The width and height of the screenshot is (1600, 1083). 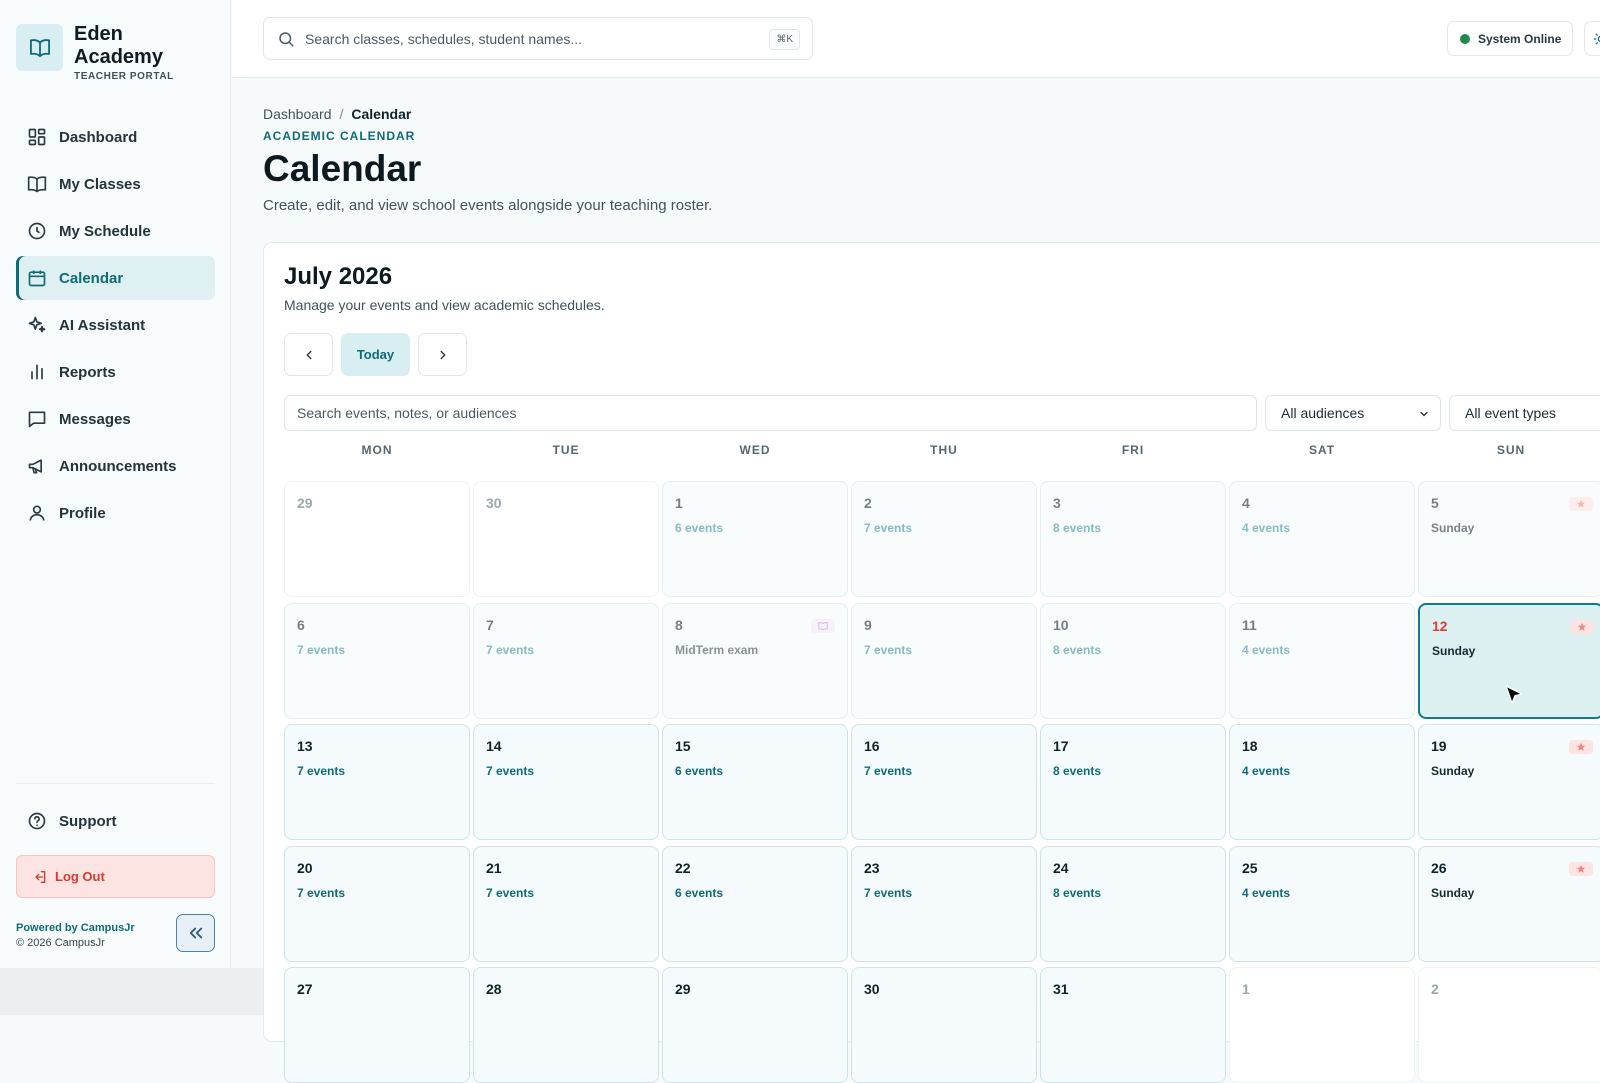 I want to click on audience-filter-select: All audiences, so click(x=1353, y=413).